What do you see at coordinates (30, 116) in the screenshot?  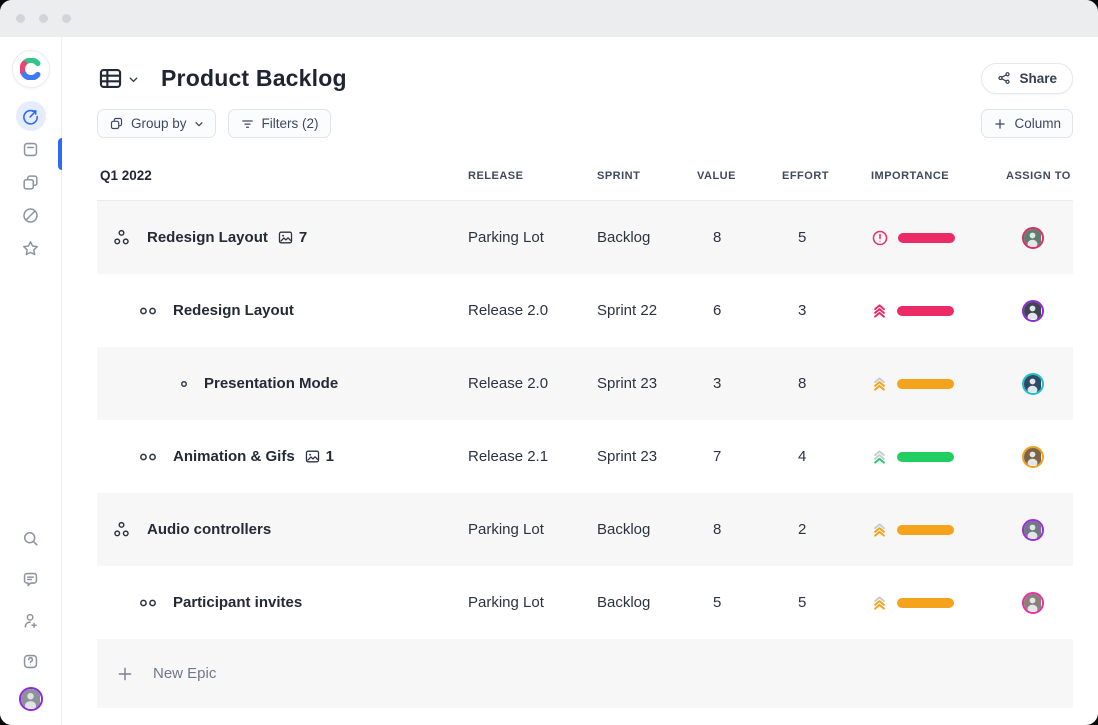 I see `sidebar-item-strategy` at bounding box center [30, 116].